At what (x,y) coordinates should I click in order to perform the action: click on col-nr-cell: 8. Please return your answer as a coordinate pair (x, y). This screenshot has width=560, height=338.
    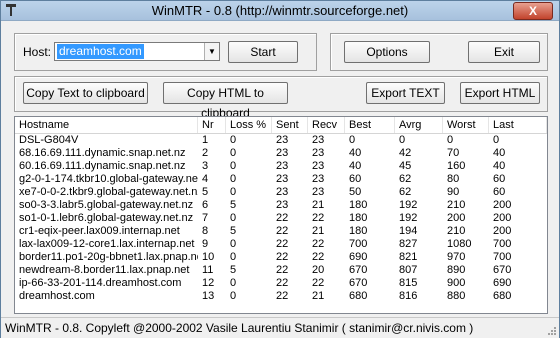
    Looking at the image, I should click on (205, 231).